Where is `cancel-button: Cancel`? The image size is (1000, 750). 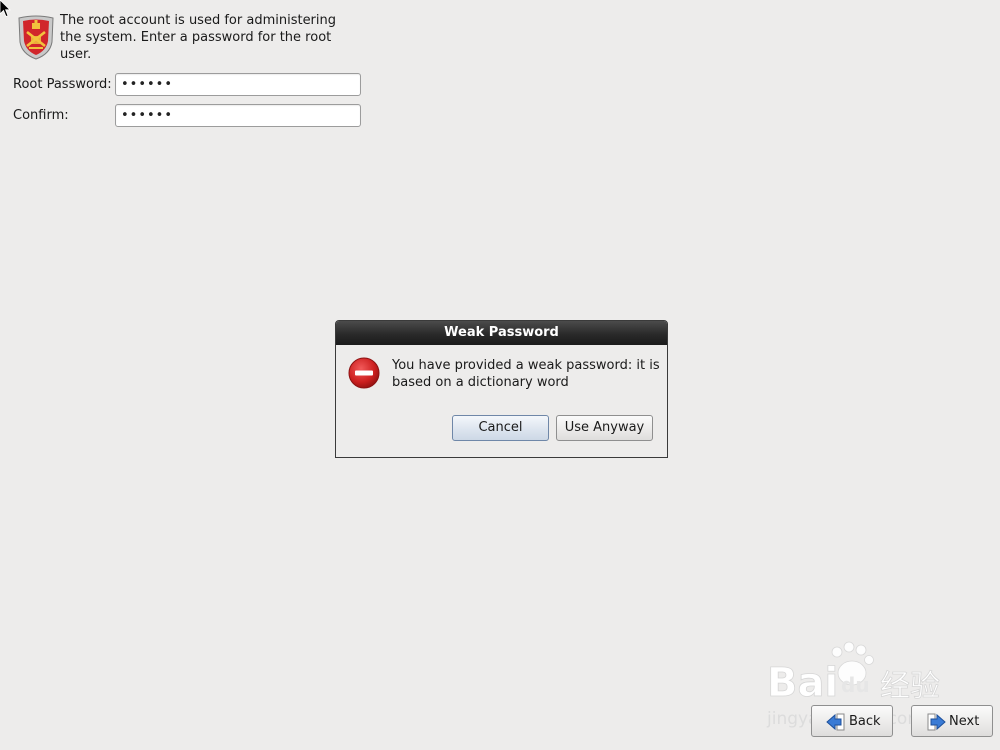 cancel-button: Cancel is located at coordinates (500, 428).